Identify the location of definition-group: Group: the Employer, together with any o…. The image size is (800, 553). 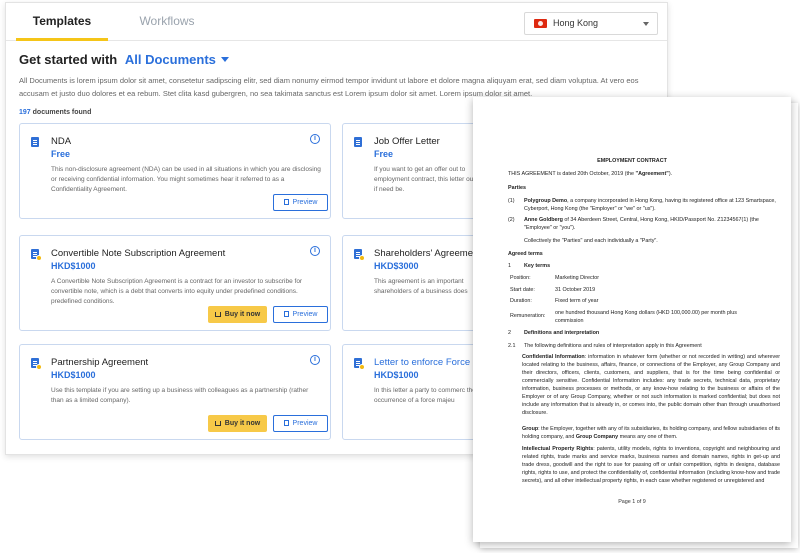
(651, 433).